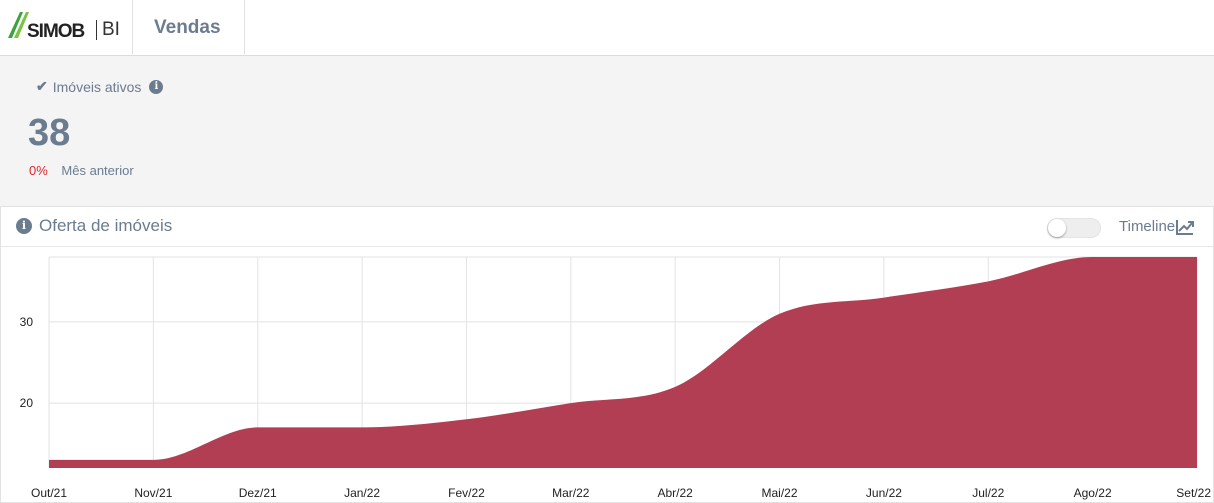 This screenshot has width=1214, height=503. Describe the element at coordinates (38, 170) in the screenshot. I see `kpi-change-percent: 0%` at that location.